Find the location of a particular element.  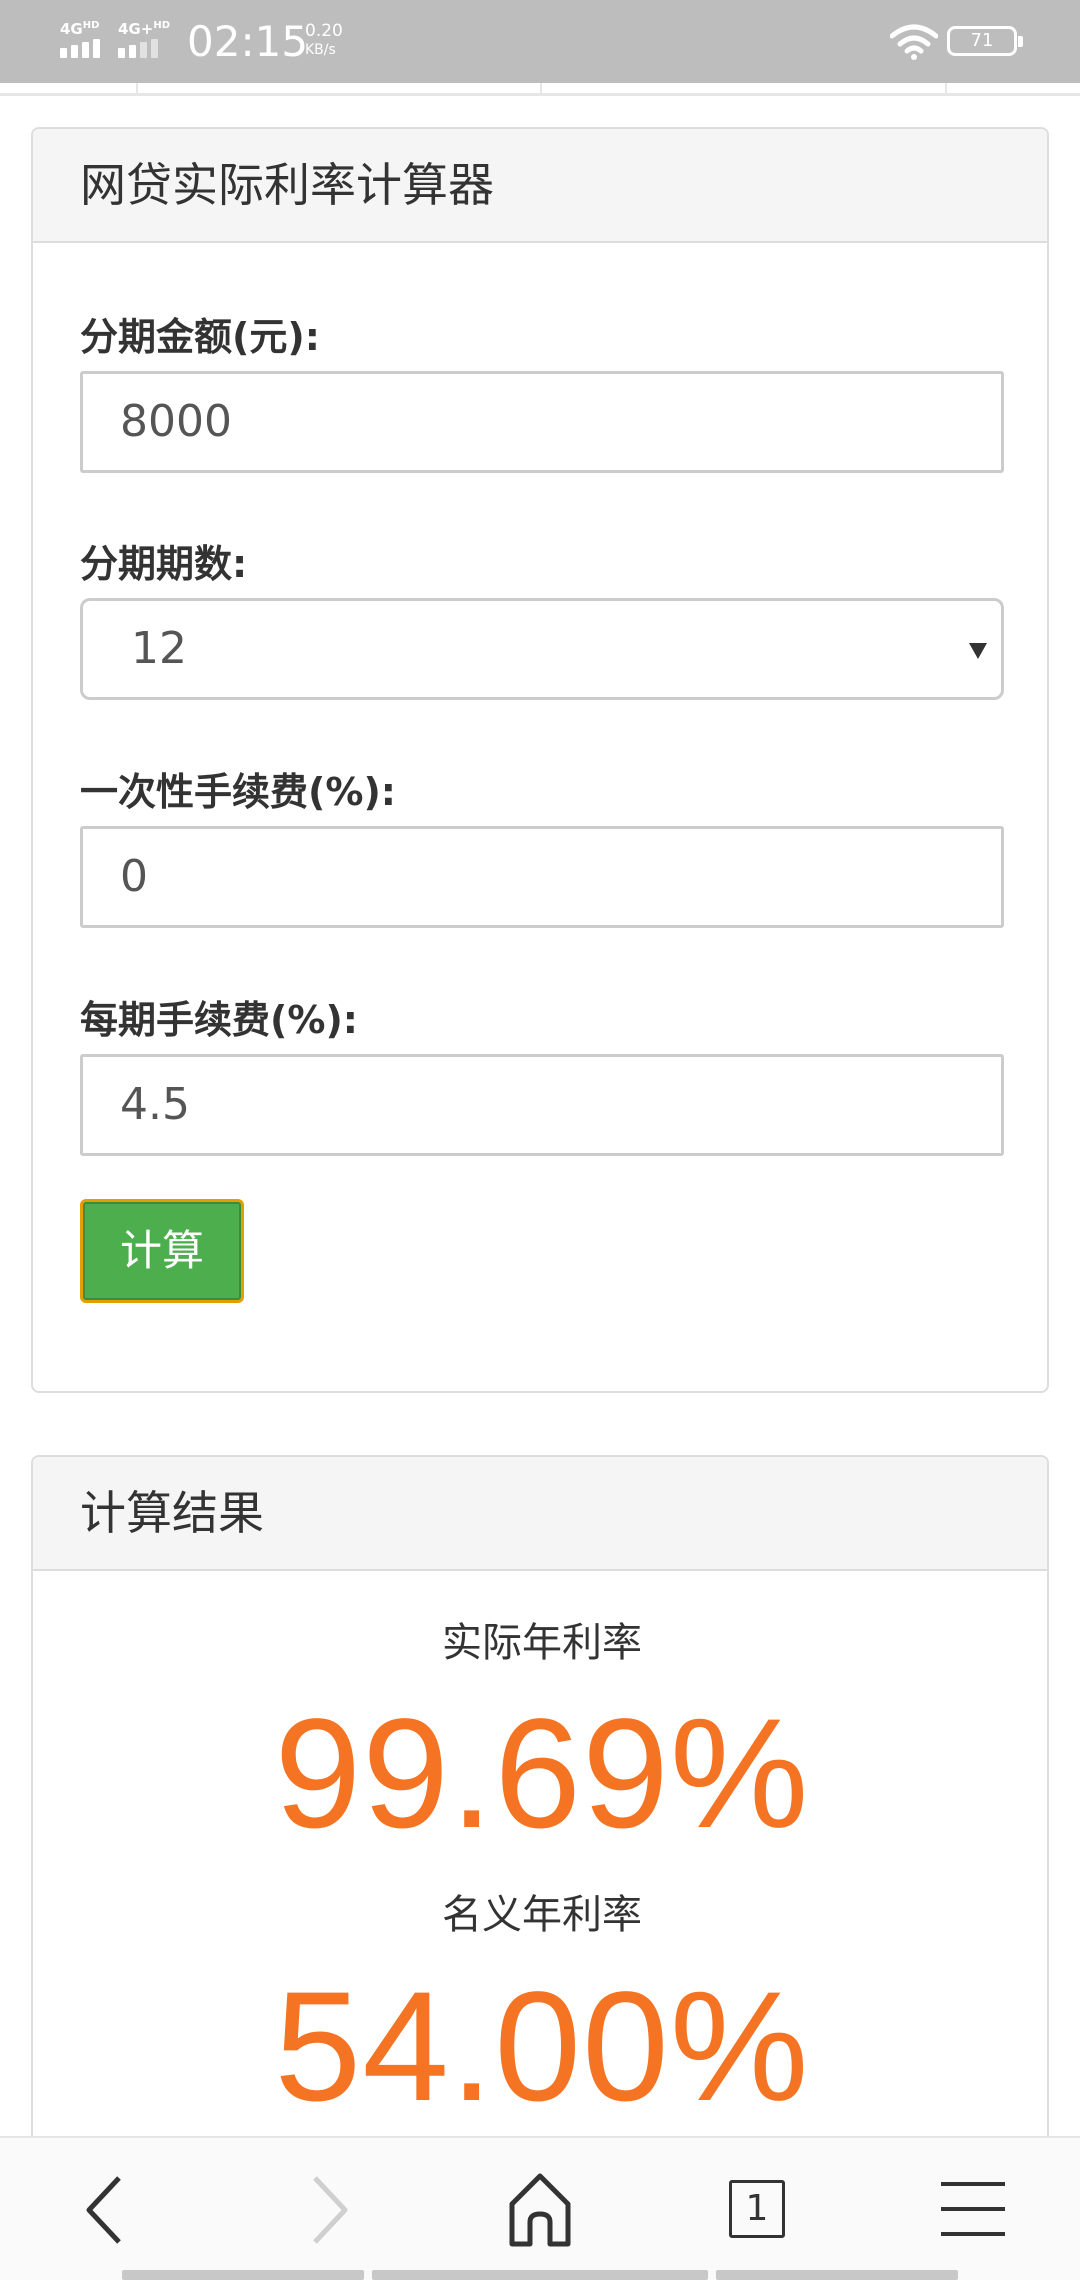

network-sup-2: HD is located at coordinates (161, 25).